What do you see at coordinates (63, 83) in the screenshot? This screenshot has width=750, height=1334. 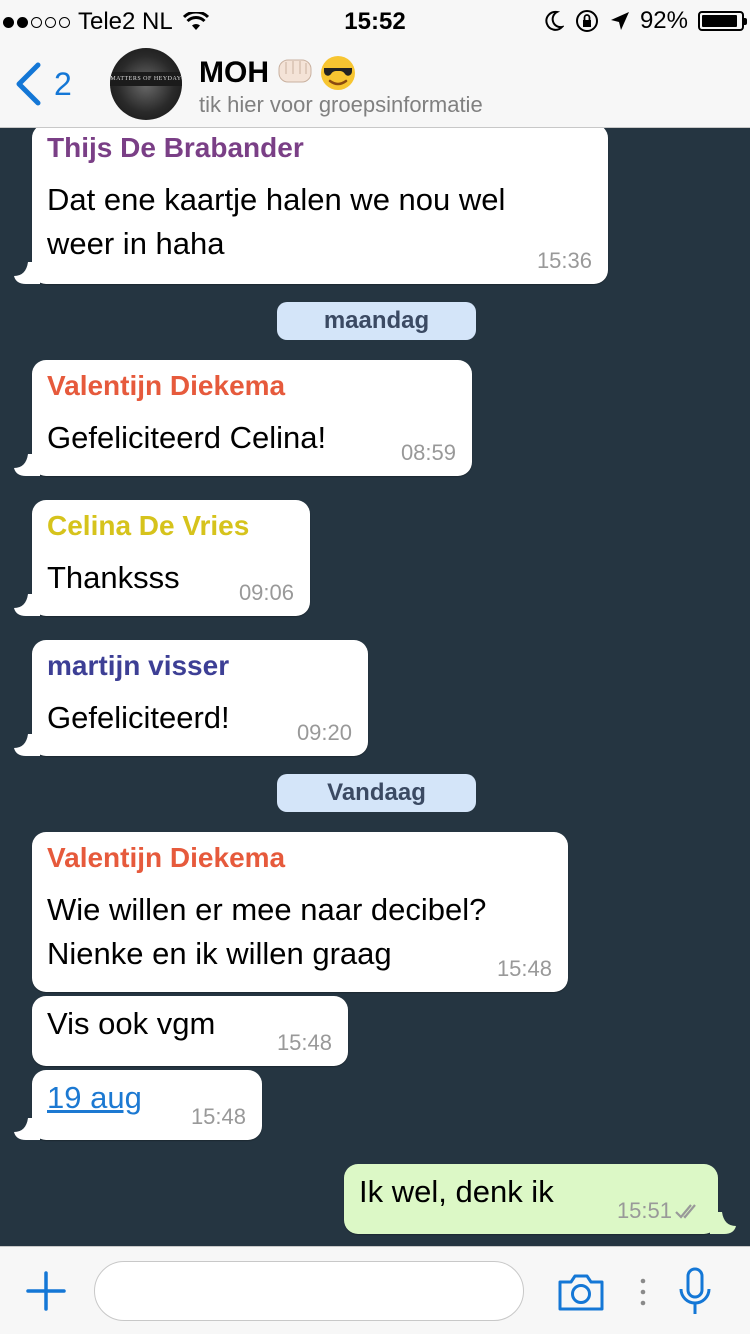 I see `back-unread-count: 2` at bounding box center [63, 83].